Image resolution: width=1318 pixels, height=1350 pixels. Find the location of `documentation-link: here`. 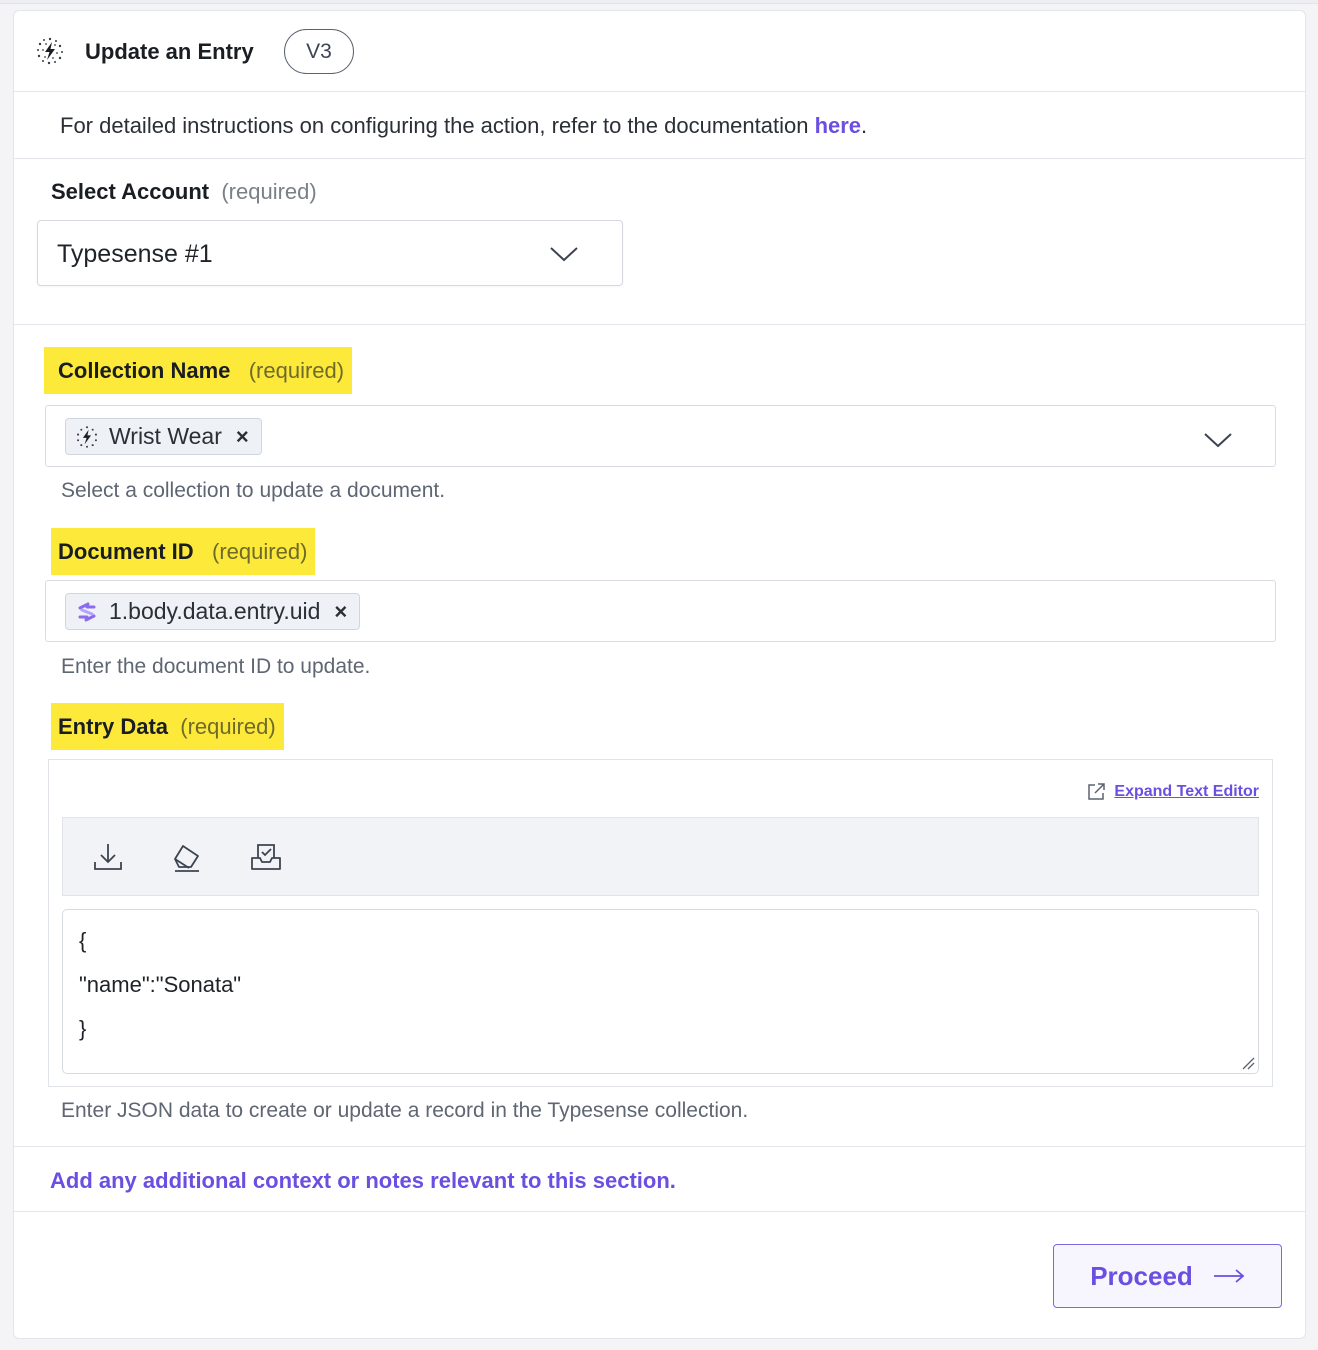

documentation-link: here is located at coordinates (838, 125).